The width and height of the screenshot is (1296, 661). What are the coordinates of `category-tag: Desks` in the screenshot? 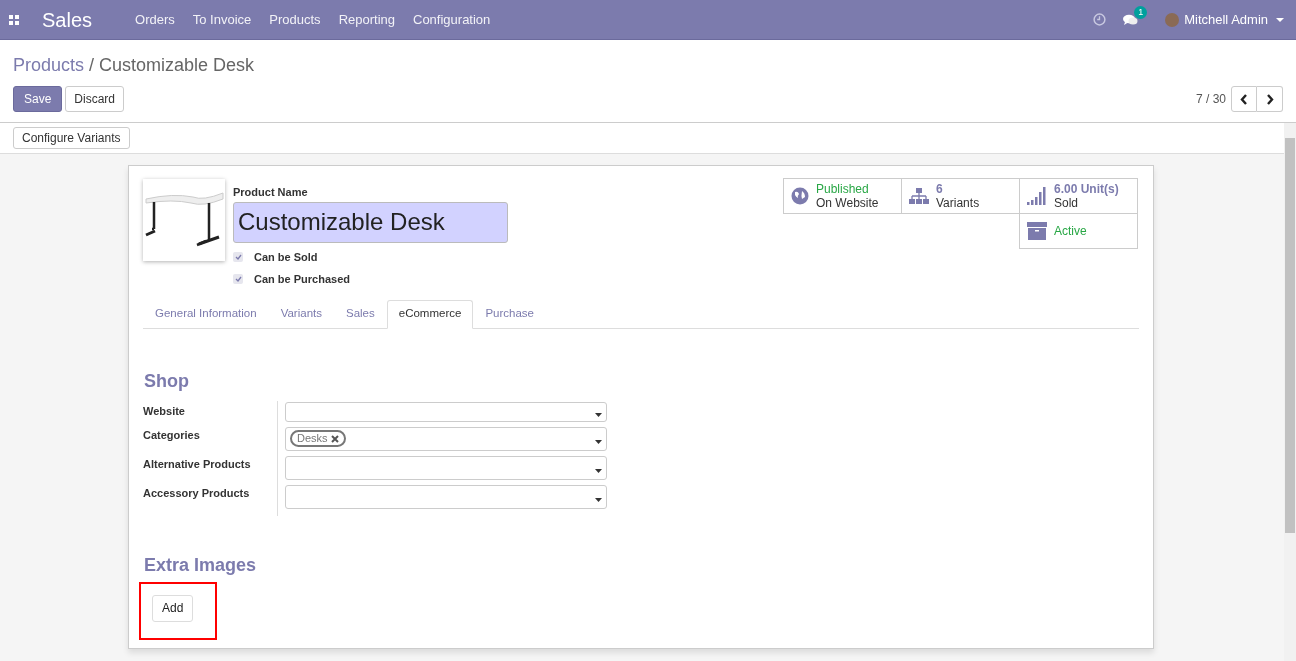 It's located at (318, 438).